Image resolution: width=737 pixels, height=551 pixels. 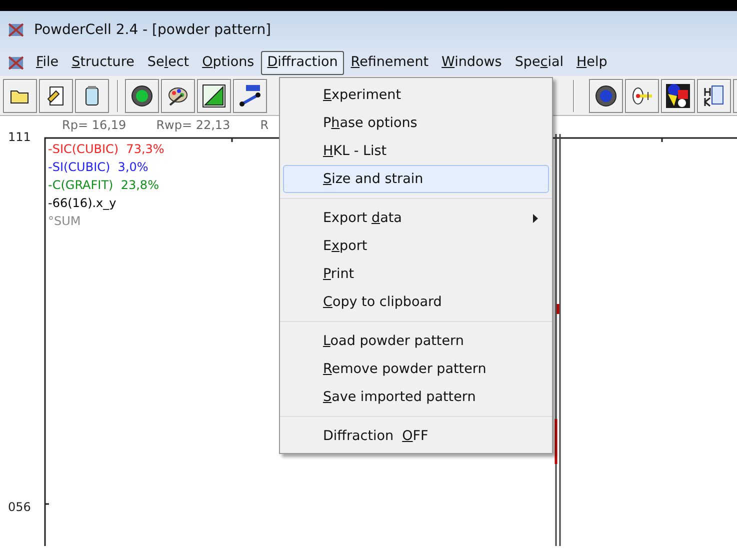 I want to click on menu-option: Phase options, so click(x=416, y=123).